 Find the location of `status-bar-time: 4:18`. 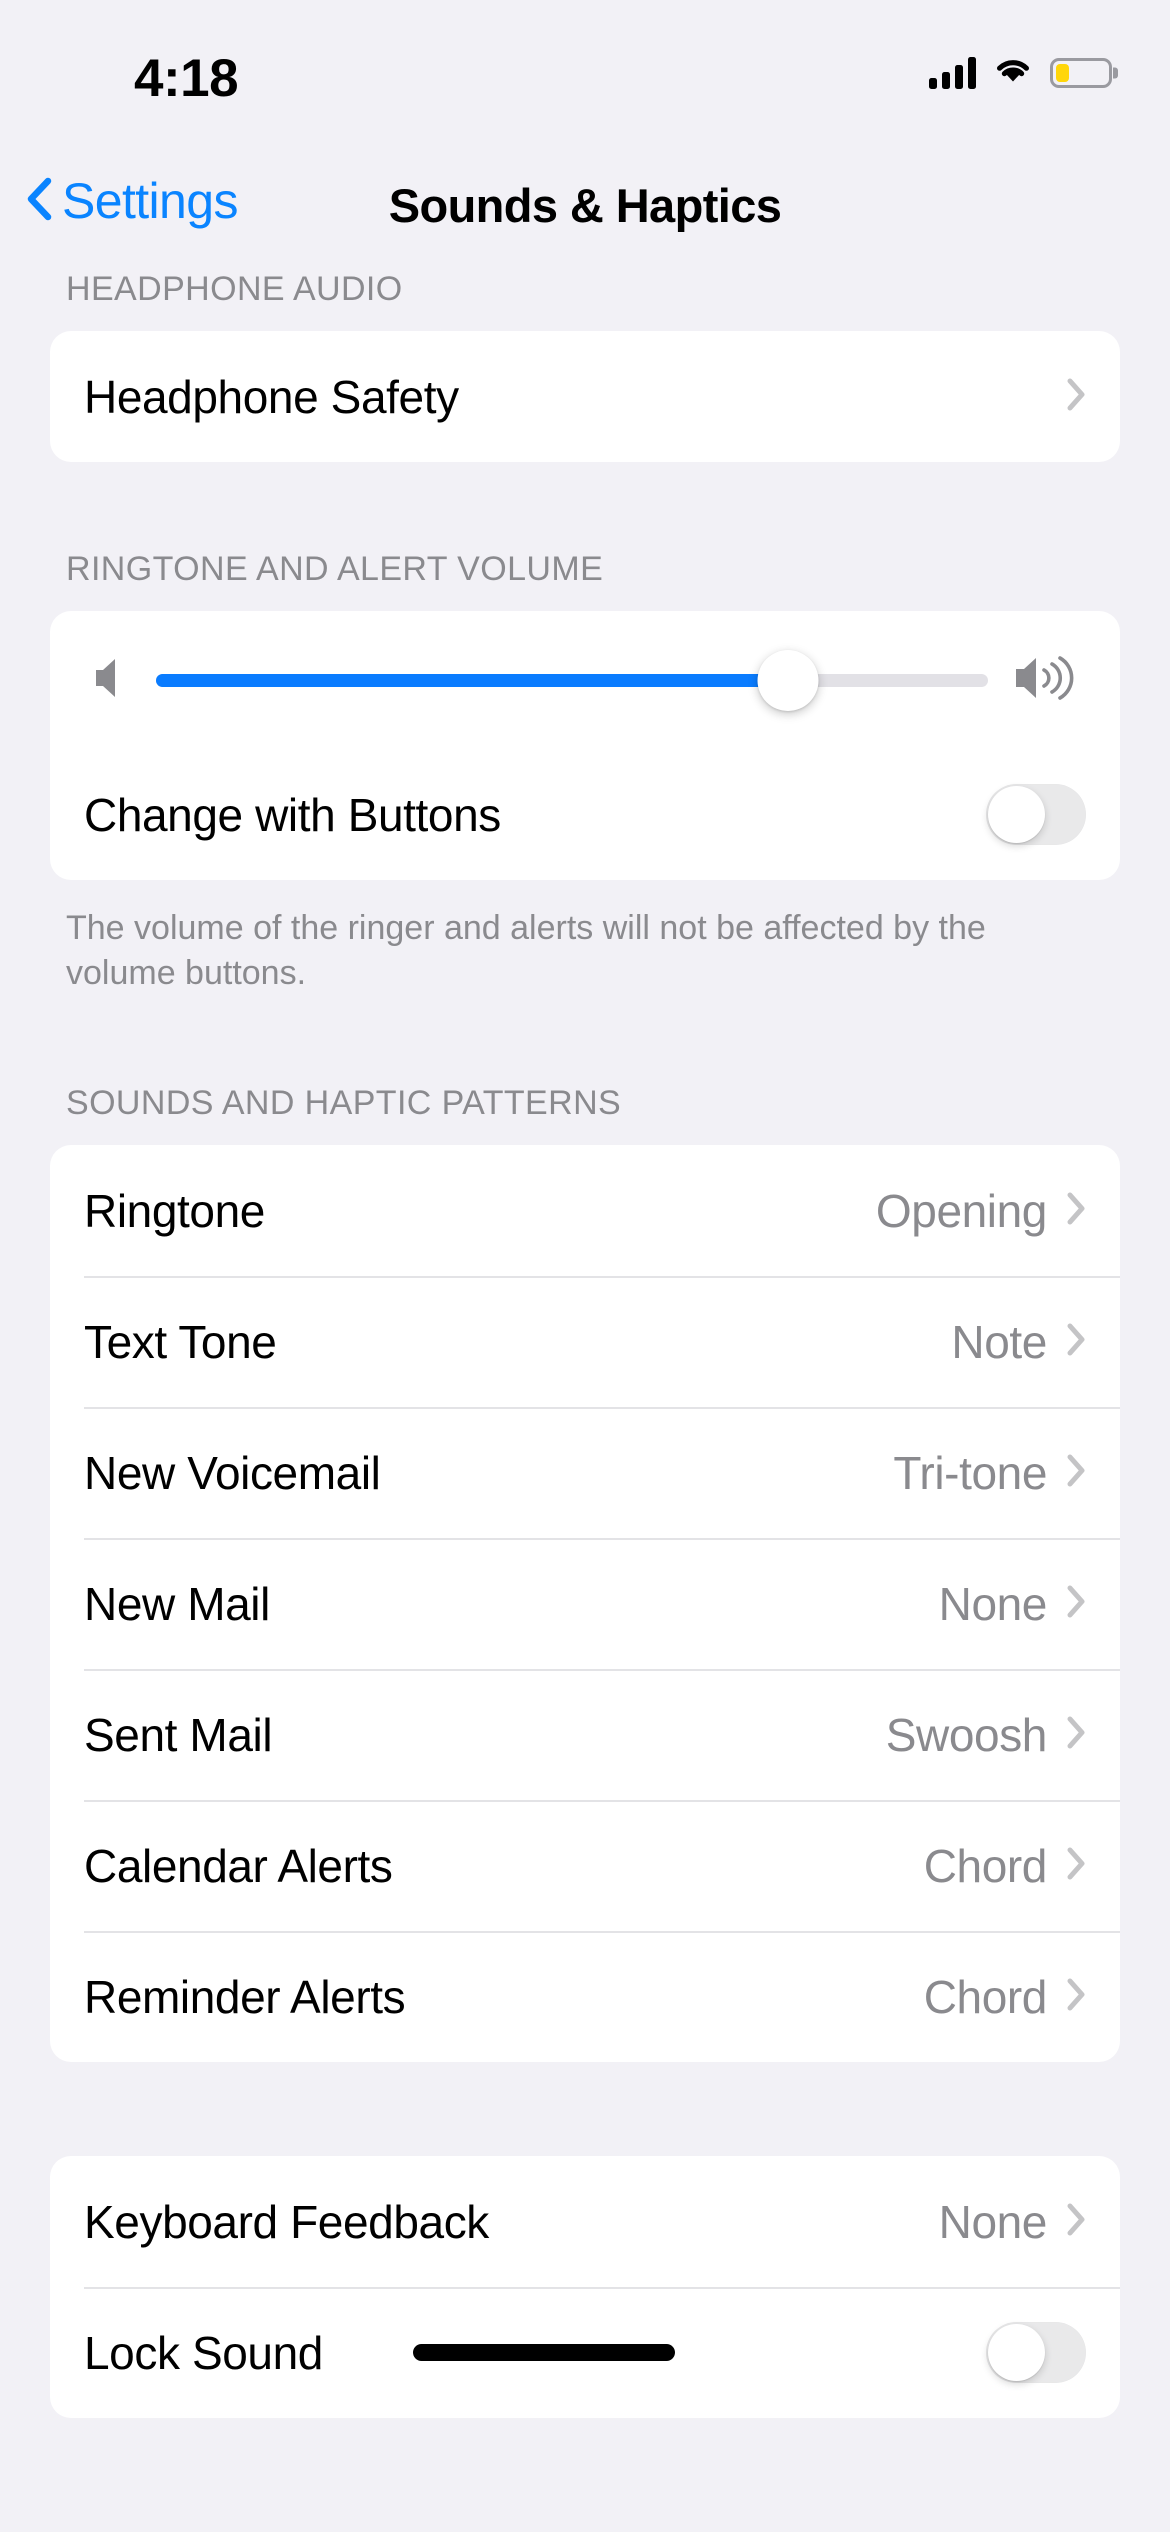

status-bar-time: 4:18 is located at coordinates (186, 78).